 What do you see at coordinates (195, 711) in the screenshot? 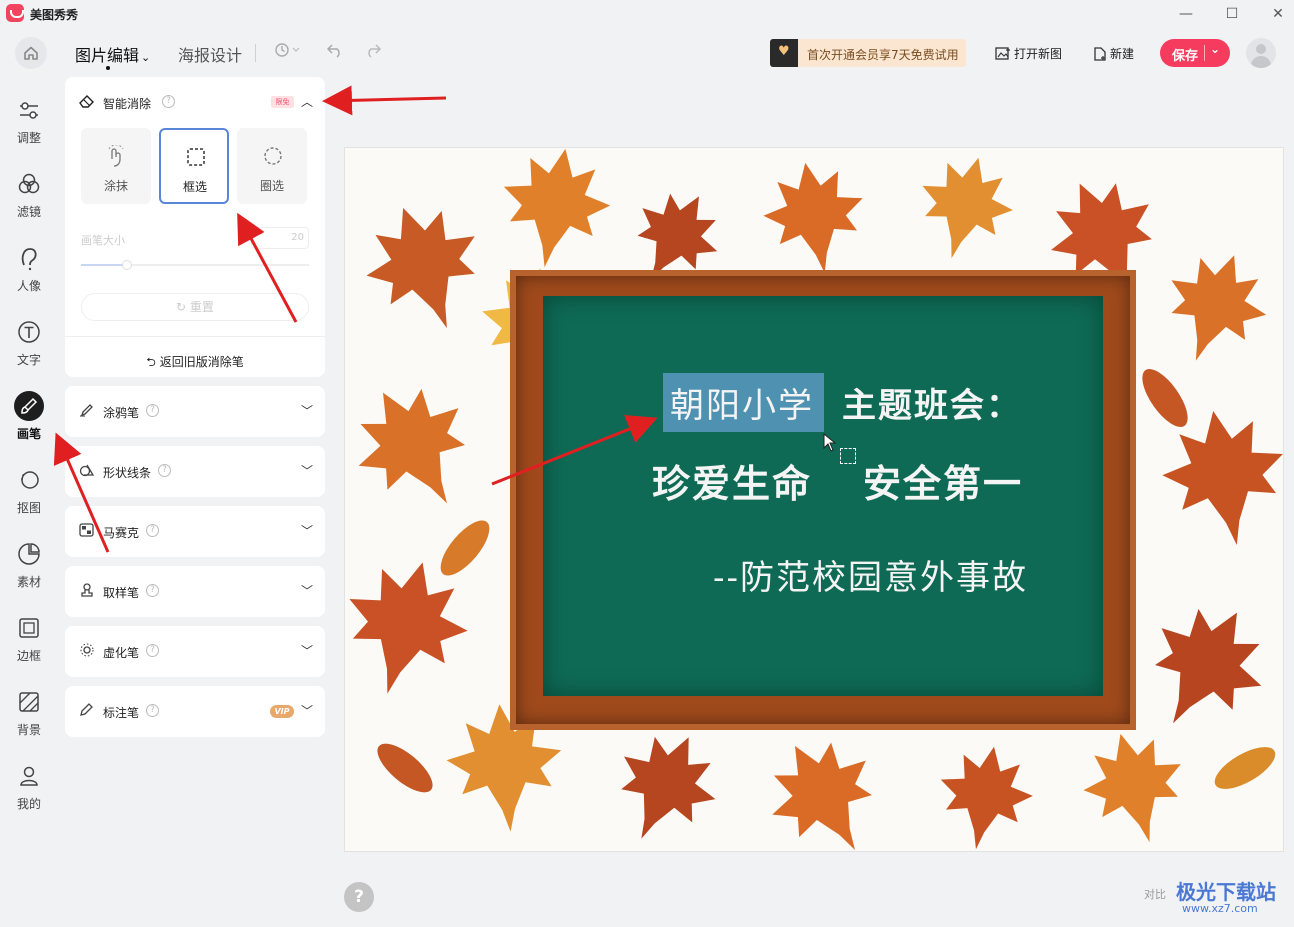
I see `section-annotate-pen: 标注笔 ? VIP ﹀` at bounding box center [195, 711].